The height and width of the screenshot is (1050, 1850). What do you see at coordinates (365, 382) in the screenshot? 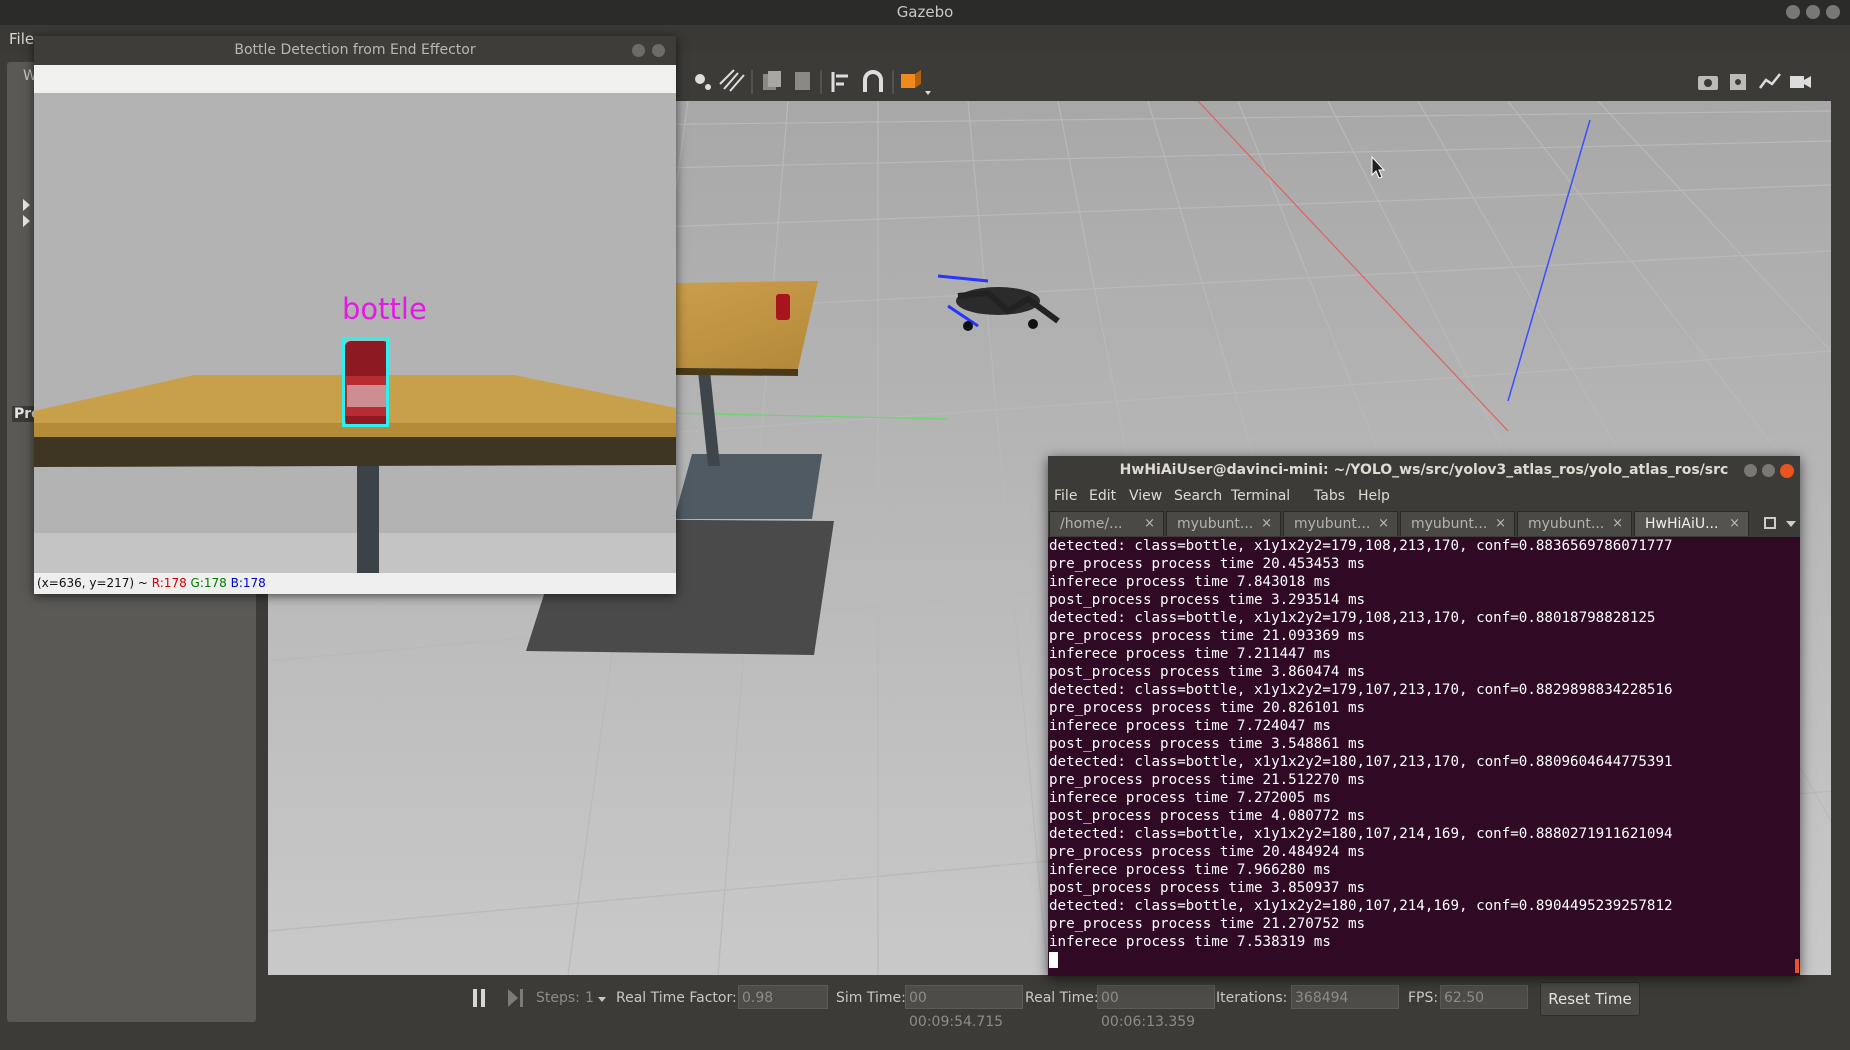
I see `detection-box` at bounding box center [365, 382].